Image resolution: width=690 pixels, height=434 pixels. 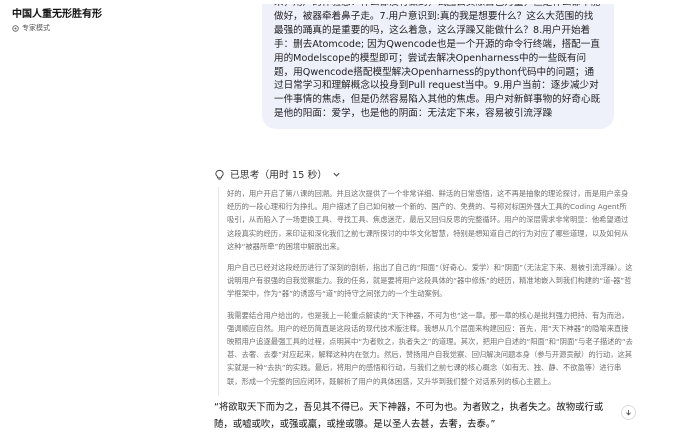 I want to click on conversation-header: 中国人重无形胜有形 专家模式, so click(x=57, y=20).